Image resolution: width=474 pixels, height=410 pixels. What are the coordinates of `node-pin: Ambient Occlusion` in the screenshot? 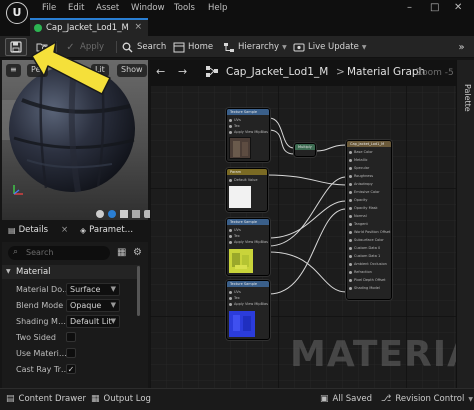 It's located at (368, 264).